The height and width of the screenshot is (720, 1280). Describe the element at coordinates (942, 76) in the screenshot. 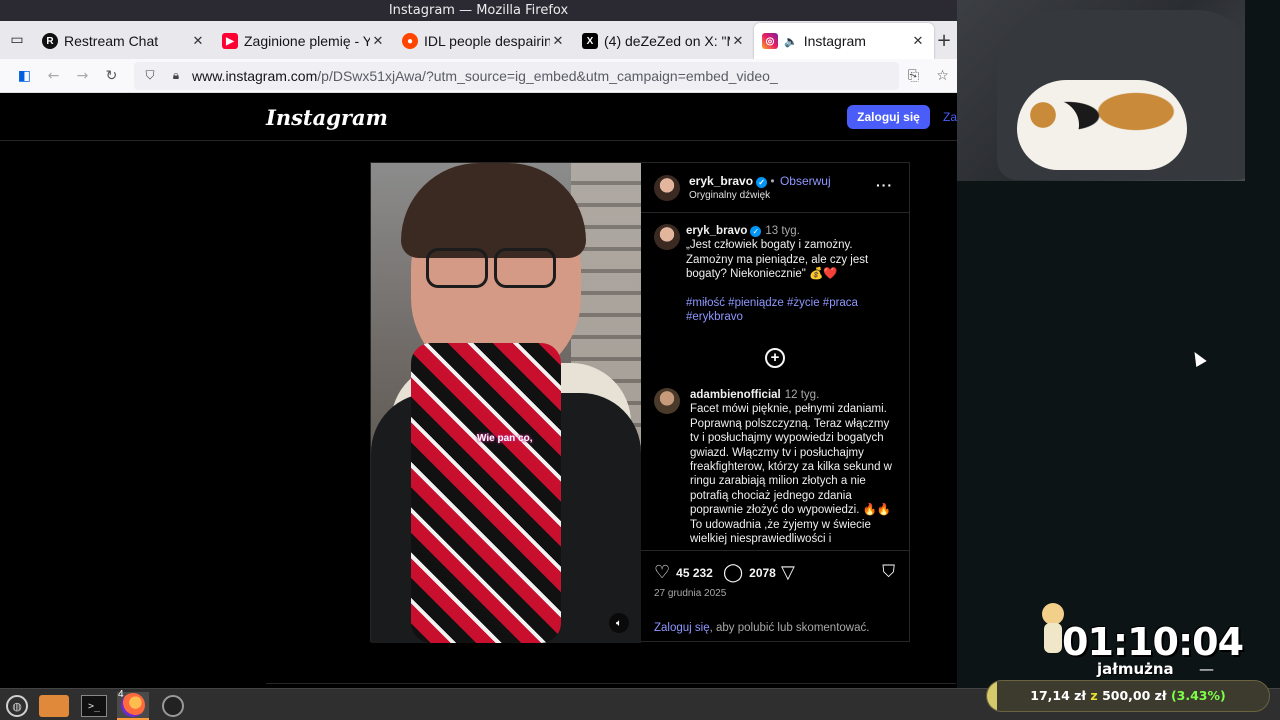

I see `bookmark-star-icon: ☆` at that location.